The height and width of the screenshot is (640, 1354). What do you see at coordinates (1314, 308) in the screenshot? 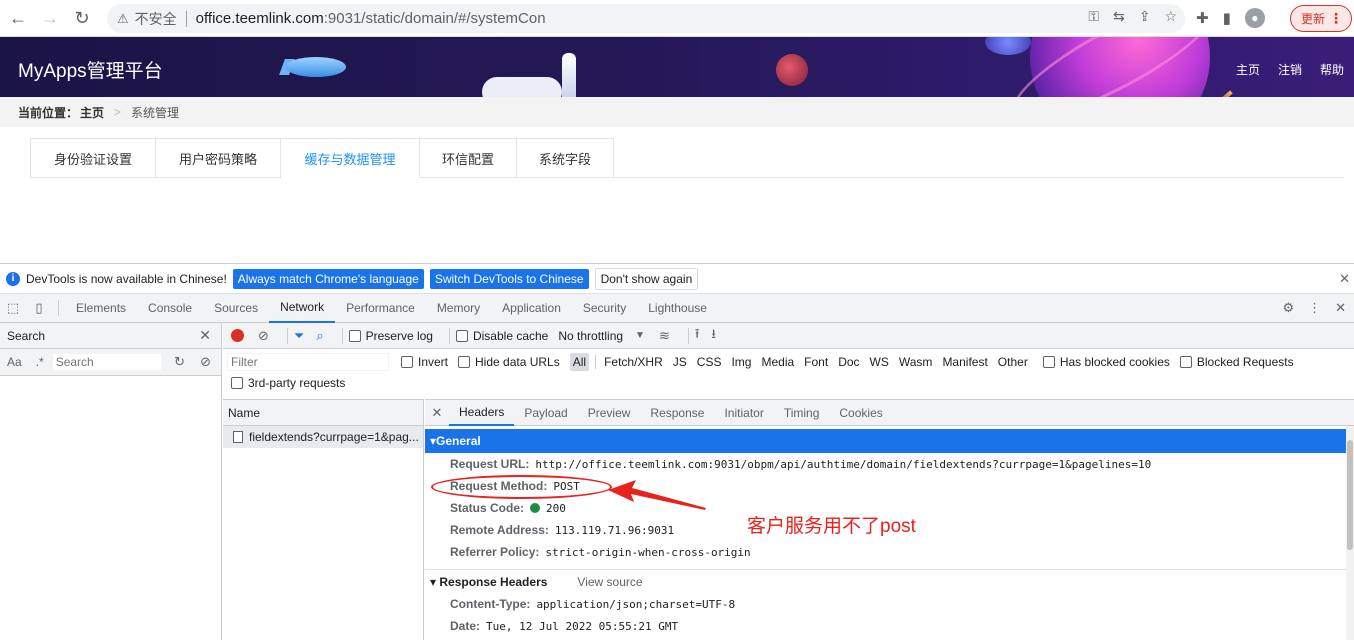
I see `more-options-icon: ⋮` at bounding box center [1314, 308].